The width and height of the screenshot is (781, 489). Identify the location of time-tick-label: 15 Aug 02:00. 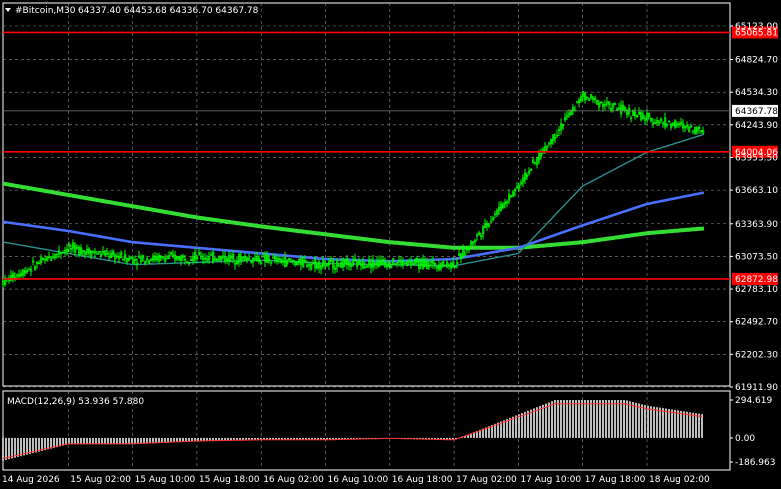
(100, 480).